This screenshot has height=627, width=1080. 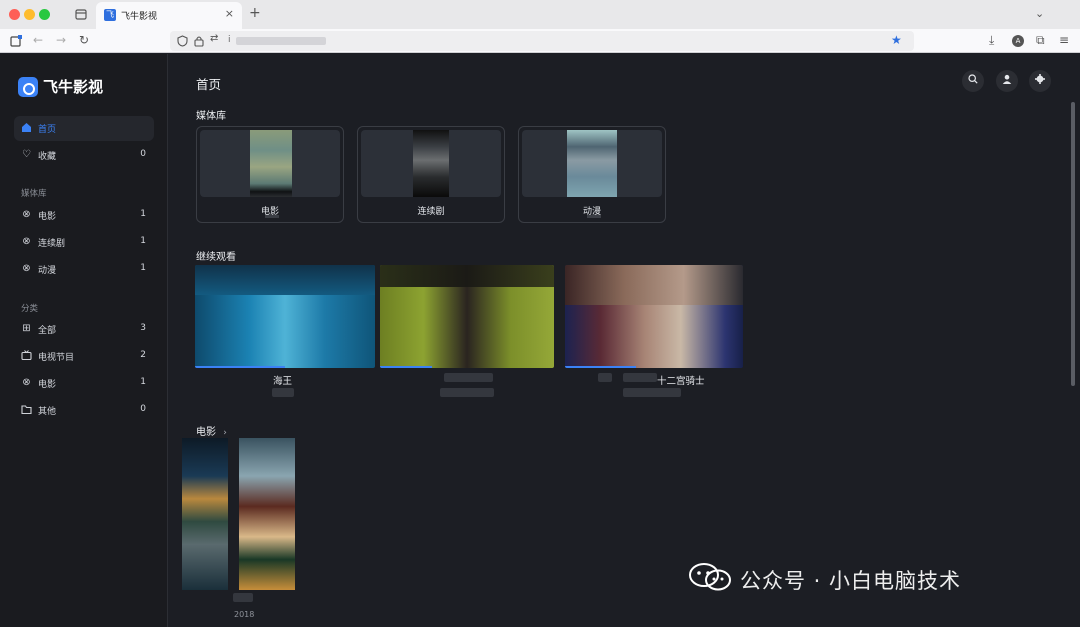 I want to click on sidebar-item-category-all: ⊞ 全部 3, so click(x=84, y=329).